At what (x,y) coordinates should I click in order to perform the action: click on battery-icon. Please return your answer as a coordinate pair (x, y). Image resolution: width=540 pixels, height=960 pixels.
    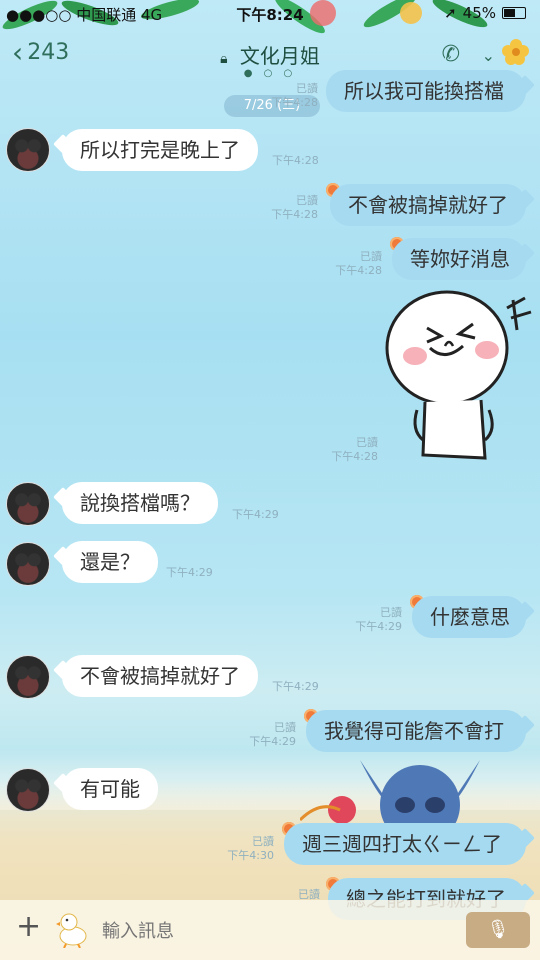
    Looking at the image, I should click on (514, 13).